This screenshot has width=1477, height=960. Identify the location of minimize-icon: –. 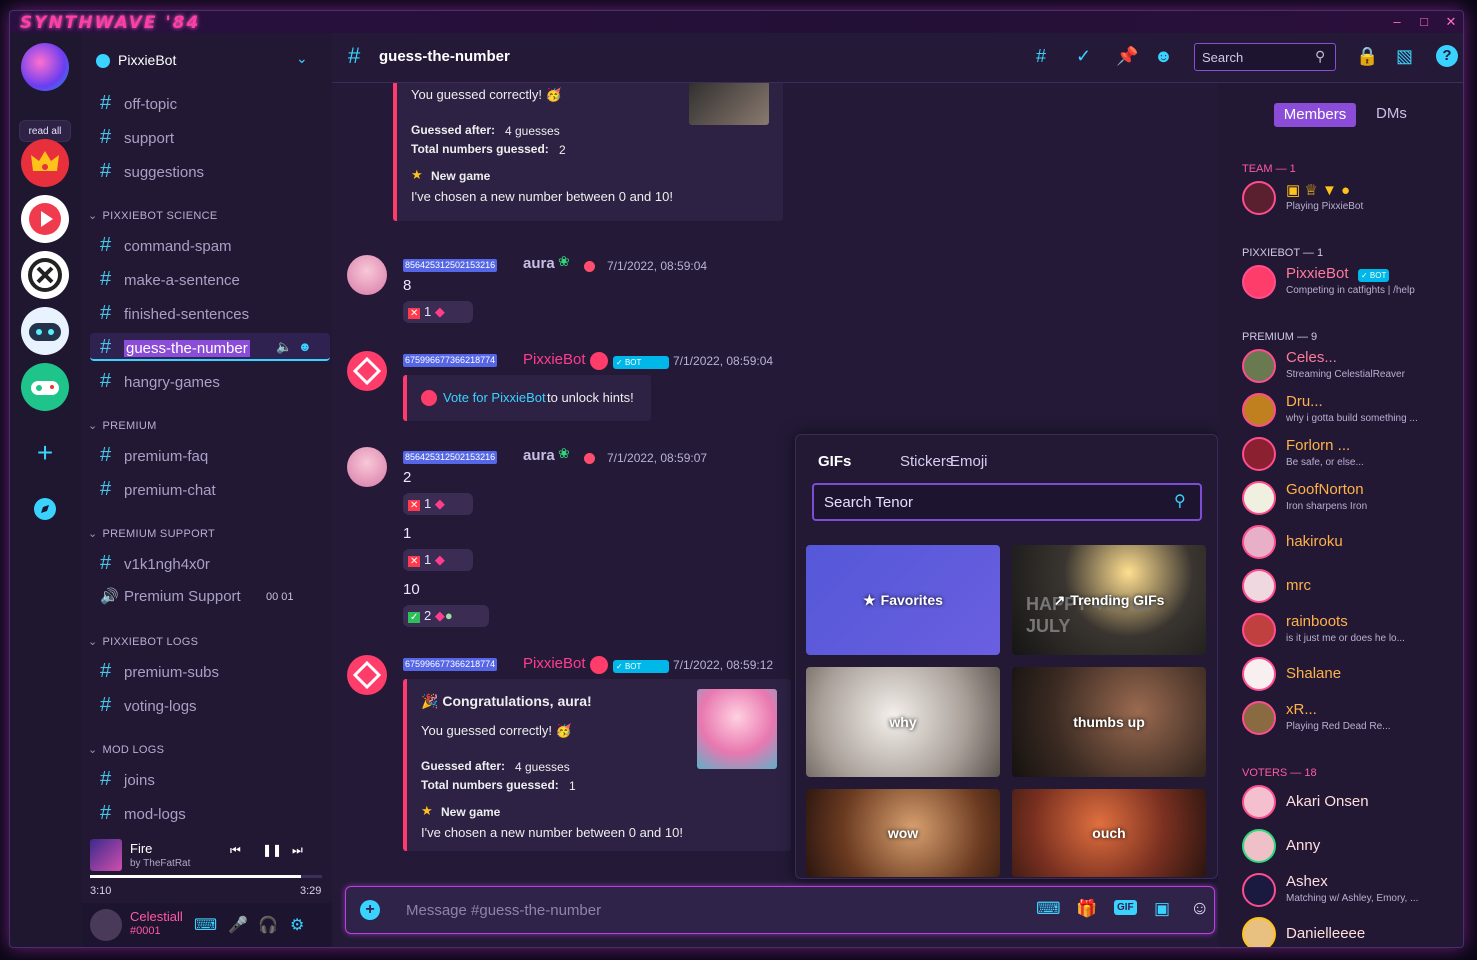
(1397, 22).